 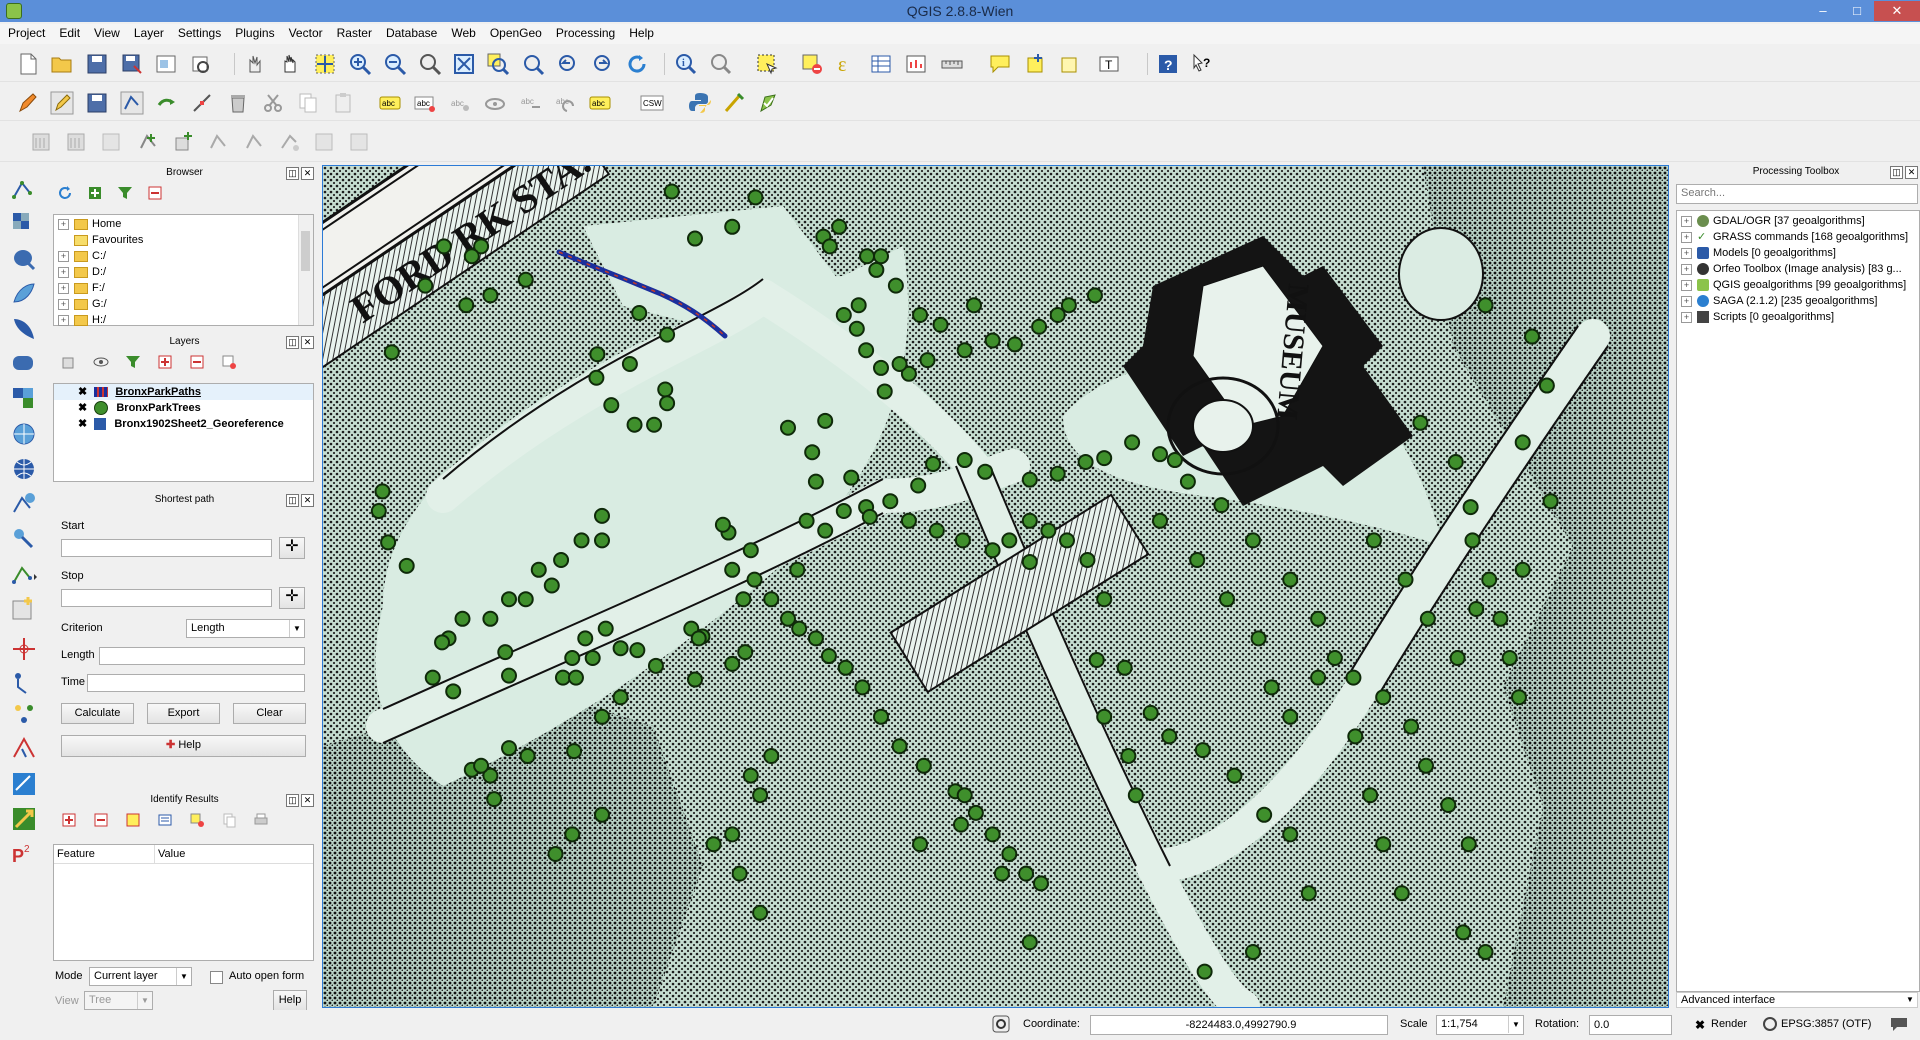 What do you see at coordinates (273, 103) in the screenshot?
I see `cut-features-icon` at bounding box center [273, 103].